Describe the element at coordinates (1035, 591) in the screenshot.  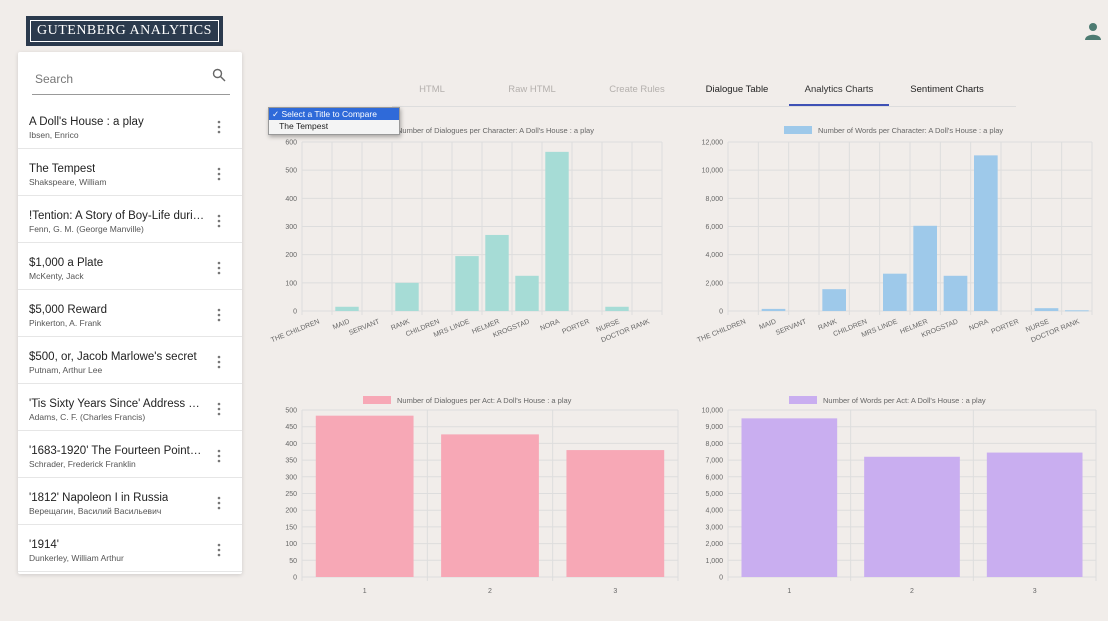
I see `x-tick-label: 3` at that location.